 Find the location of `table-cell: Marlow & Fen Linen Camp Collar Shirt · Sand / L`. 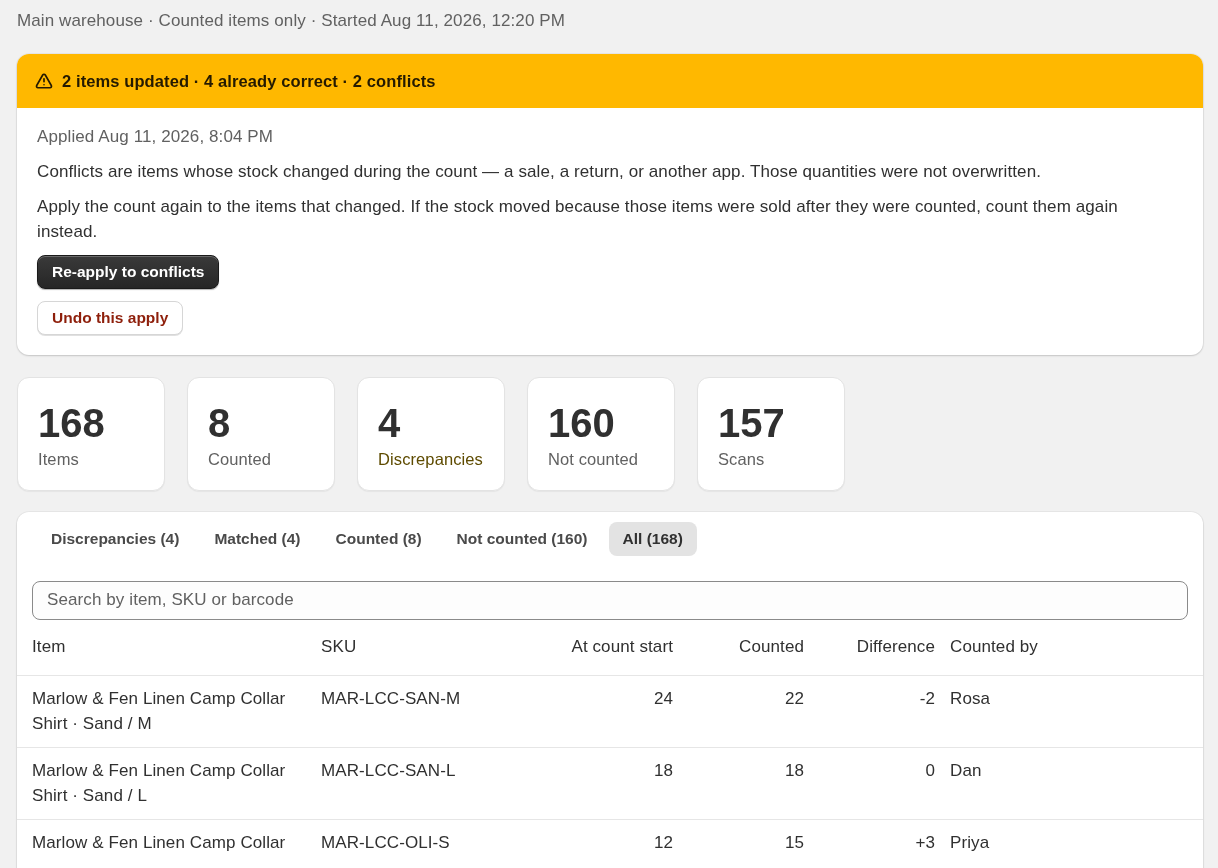

table-cell: Marlow & Fen Linen Camp Collar Shirt · Sand / L is located at coordinates (159, 782).